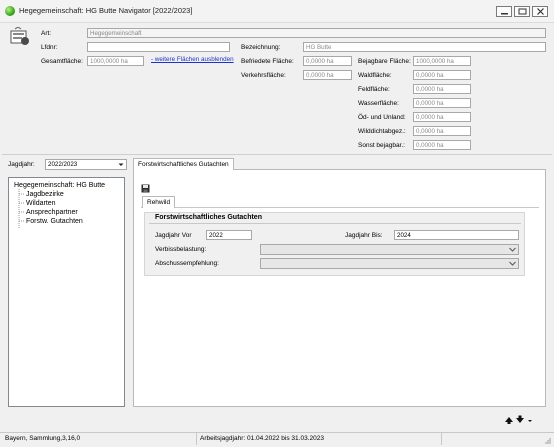 The height and width of the screenshot is (447, 554). Describe the element at coordinates (159, 202) in the screenshot. I see `tab-rehwild: Rehwild` at that location.